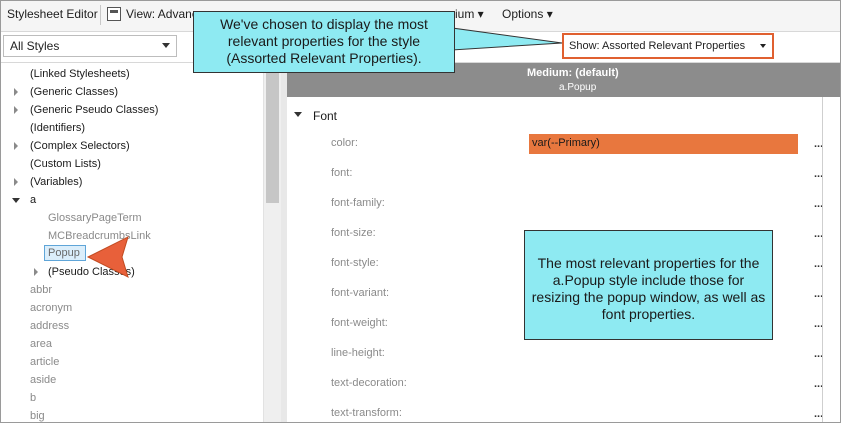 The width and height of the screenshot is (841, 423). What do you see at coordinates (65, 164) in the screenshot?
I see `tree-item-custom-lists: (Custom Lists)` at bounding box center [65, 164].